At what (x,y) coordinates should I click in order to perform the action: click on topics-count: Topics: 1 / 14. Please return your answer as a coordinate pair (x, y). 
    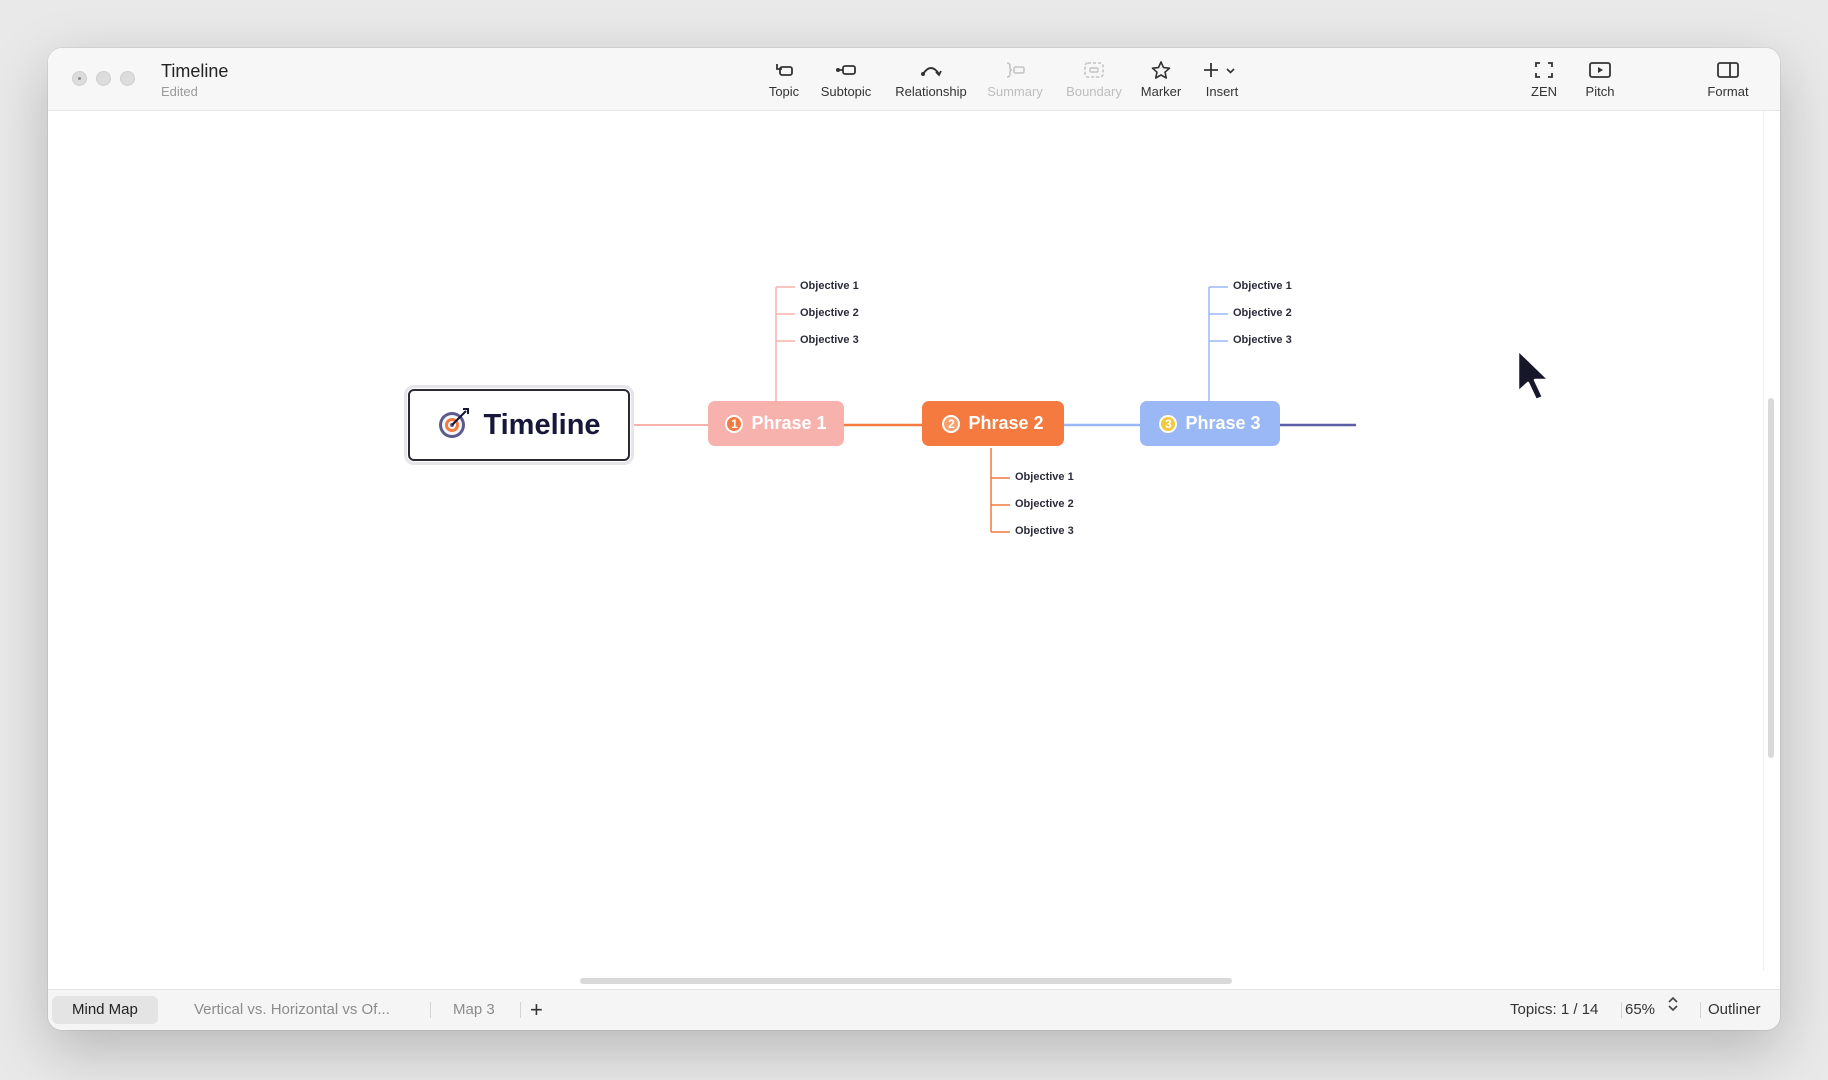
    Looking at the image, I should click on (1554, 1009).